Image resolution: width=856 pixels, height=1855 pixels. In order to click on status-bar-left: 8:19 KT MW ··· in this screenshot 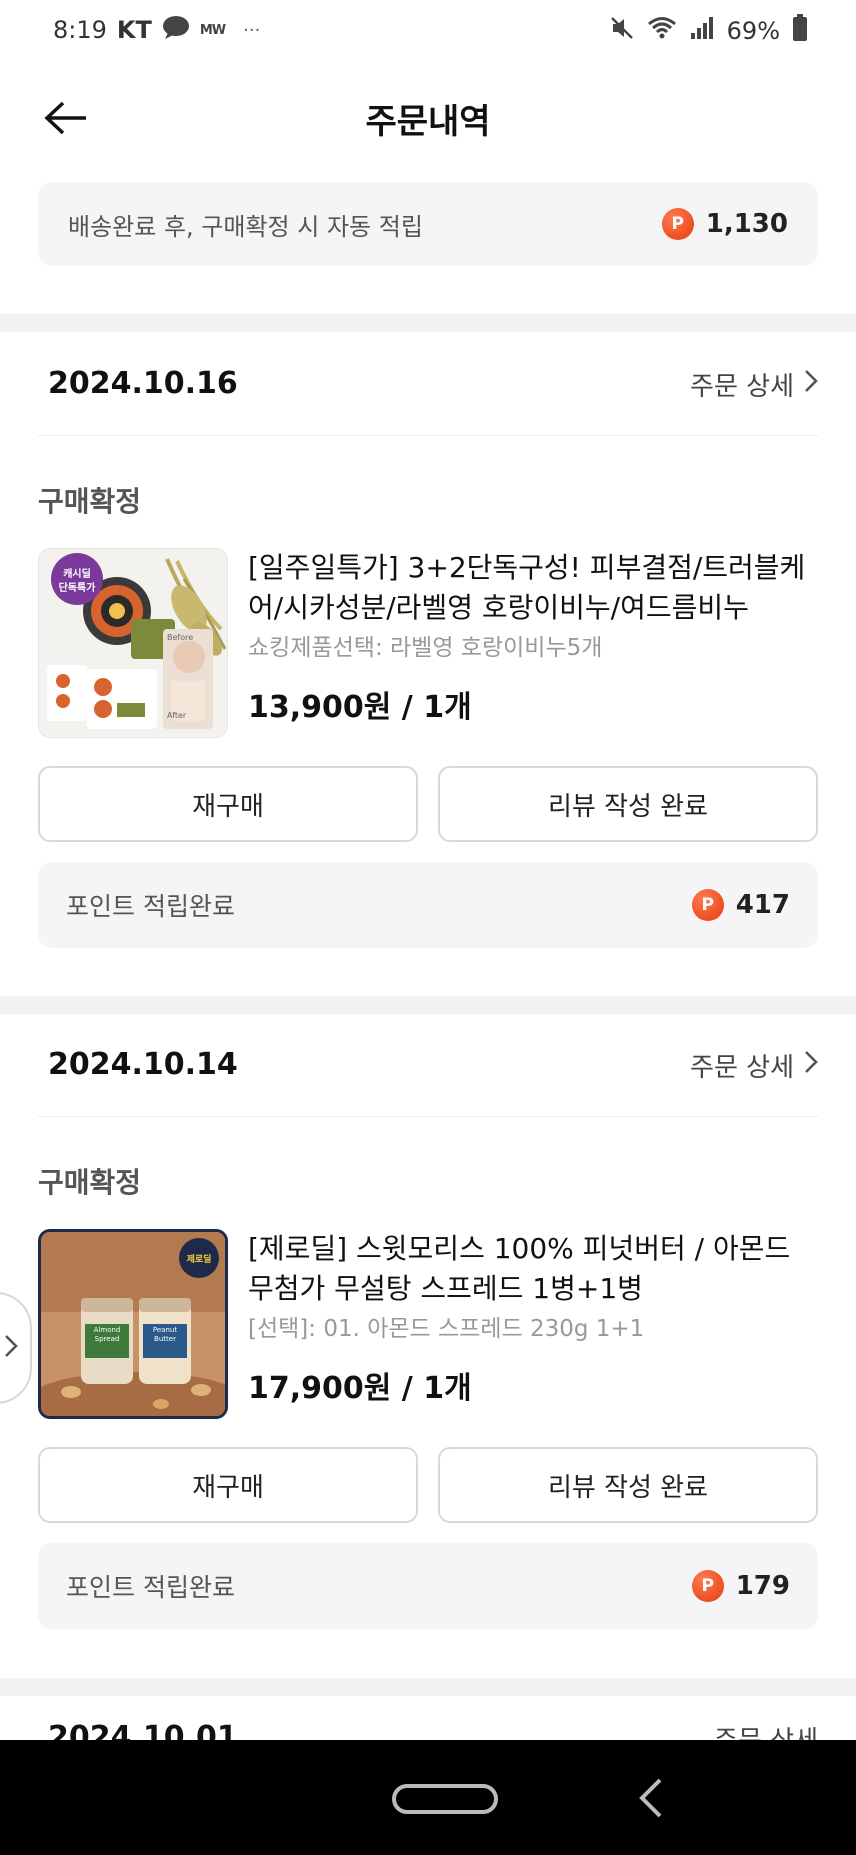, I will do `click(156, 30)`.